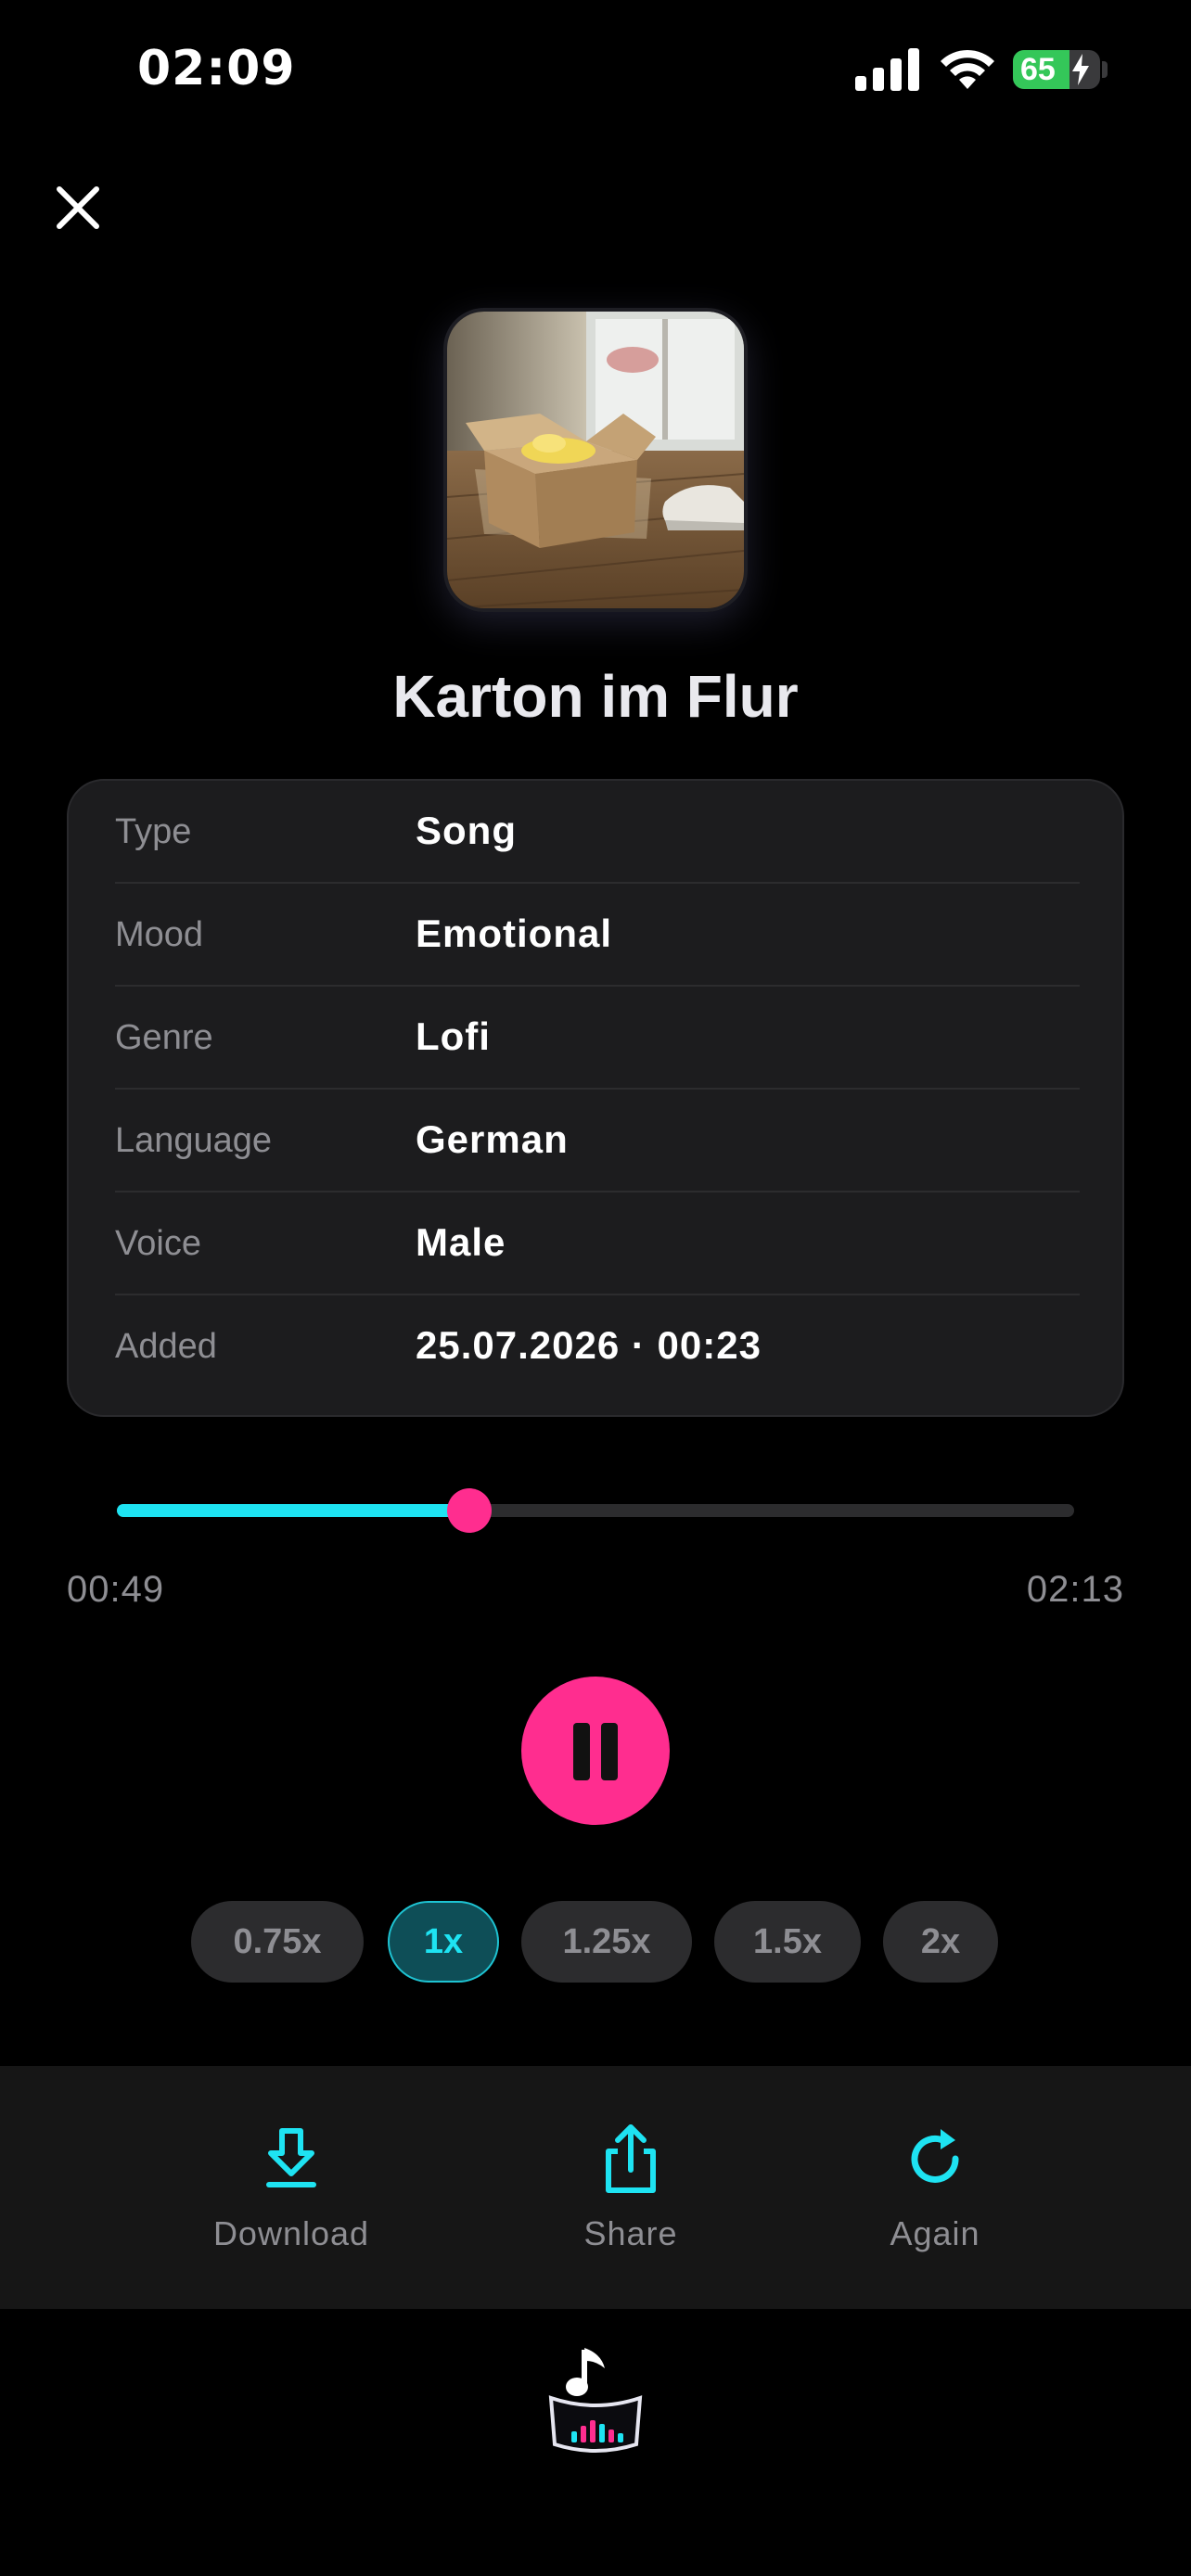 This screenshot has width=1191, height=2576. What do you see at coordinates (153, 831) in the screenshot?
I see `info-label: Type` at bounding box center [153, 831].